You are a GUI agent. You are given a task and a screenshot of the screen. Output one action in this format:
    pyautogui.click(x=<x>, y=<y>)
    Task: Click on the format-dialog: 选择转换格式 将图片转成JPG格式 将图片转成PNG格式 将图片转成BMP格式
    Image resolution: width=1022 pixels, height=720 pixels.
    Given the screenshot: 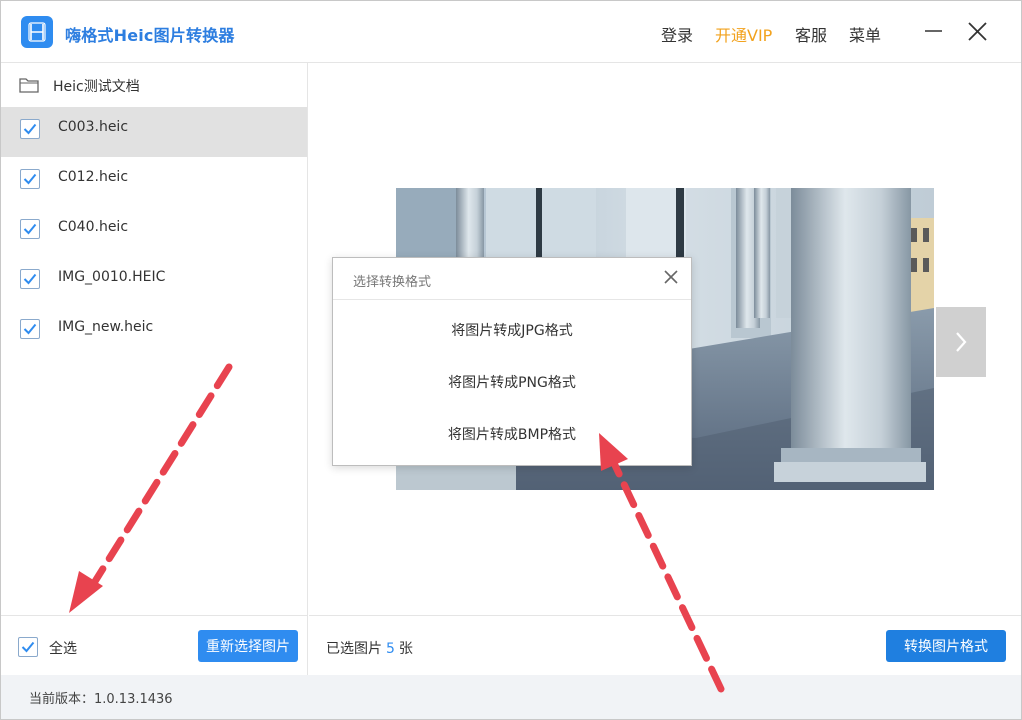 What is the action you would take?
    pyautogui.click(x=512, y=361)
    